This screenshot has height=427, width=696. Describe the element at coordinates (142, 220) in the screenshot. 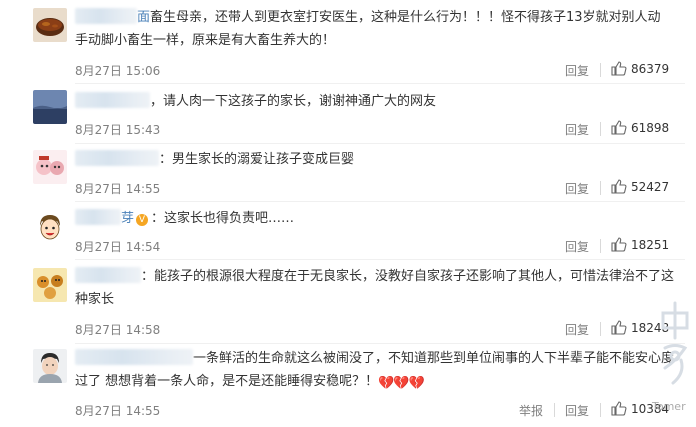

I see `verified-badge-icon: V` at that location.